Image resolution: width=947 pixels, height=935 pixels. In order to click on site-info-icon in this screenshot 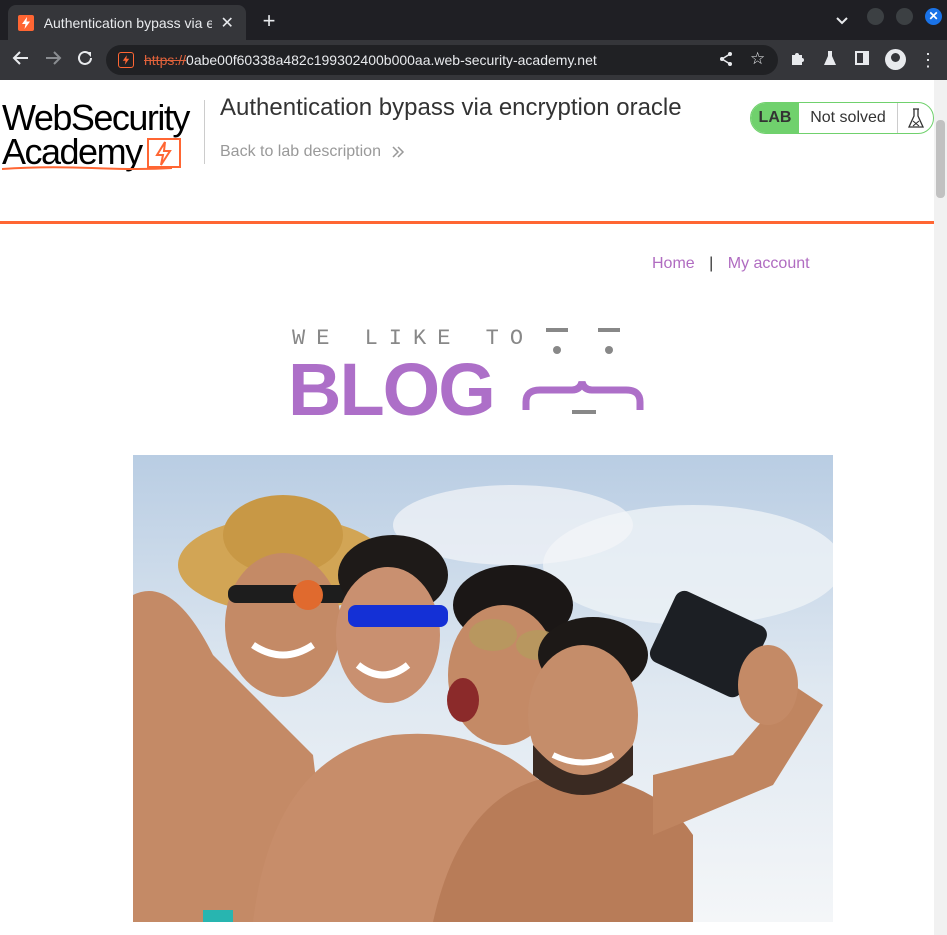, I will do `click(126, 60)`.